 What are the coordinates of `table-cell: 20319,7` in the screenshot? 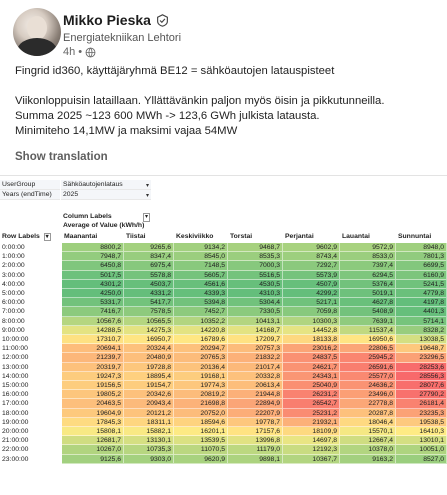 It's located at (93, 367).